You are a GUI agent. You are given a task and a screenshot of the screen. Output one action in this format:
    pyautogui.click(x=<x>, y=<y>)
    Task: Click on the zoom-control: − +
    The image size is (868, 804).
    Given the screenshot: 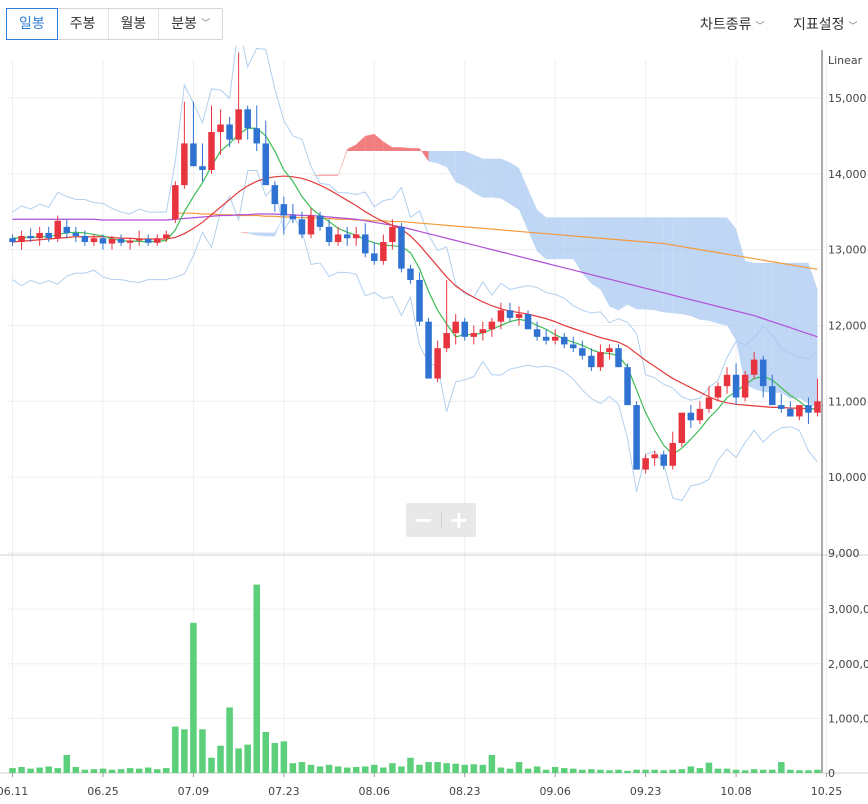 What is the action you would take?
    pyautogui.click(x=441, y=520)
    